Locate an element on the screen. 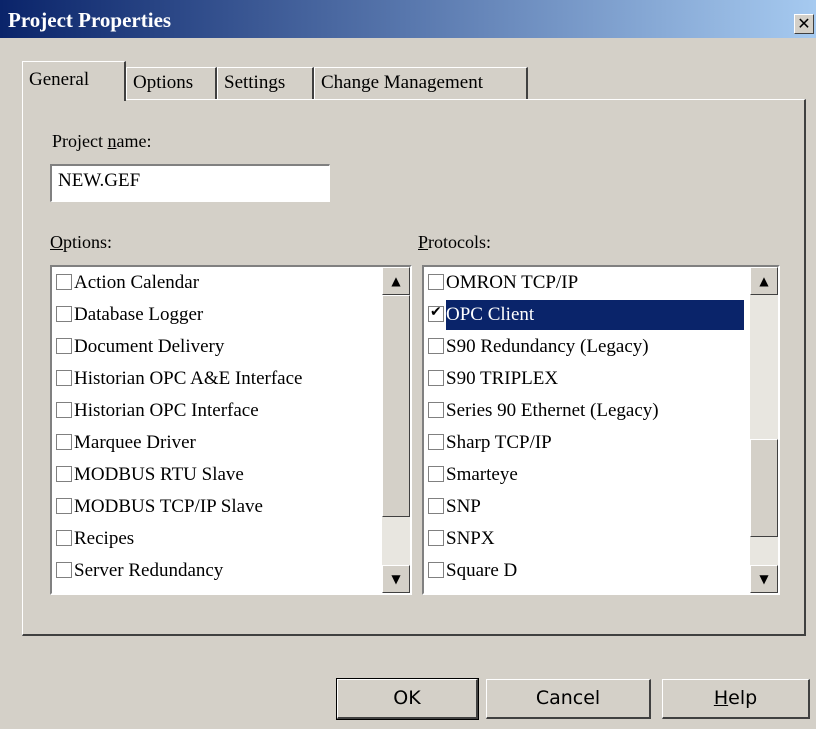 The height and width of the screenshot is (729, 816). checkbox-checked: ✔ is located at coordinates (436, 313).